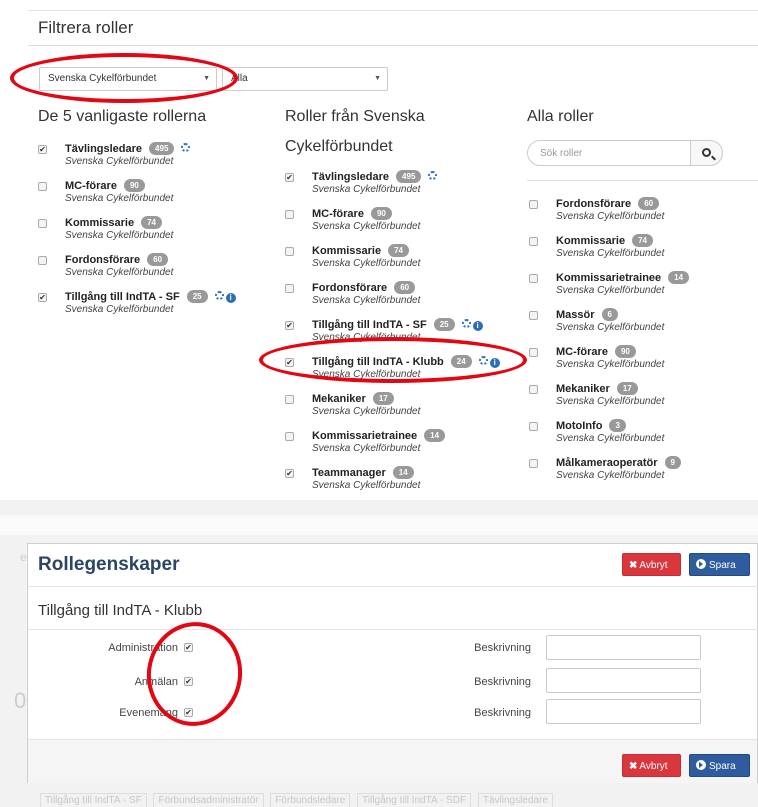 Image resolution: width=758 pixels, height=807 pixels. I want to click on modal-title: Rollegenskaper, so click(109, 564).